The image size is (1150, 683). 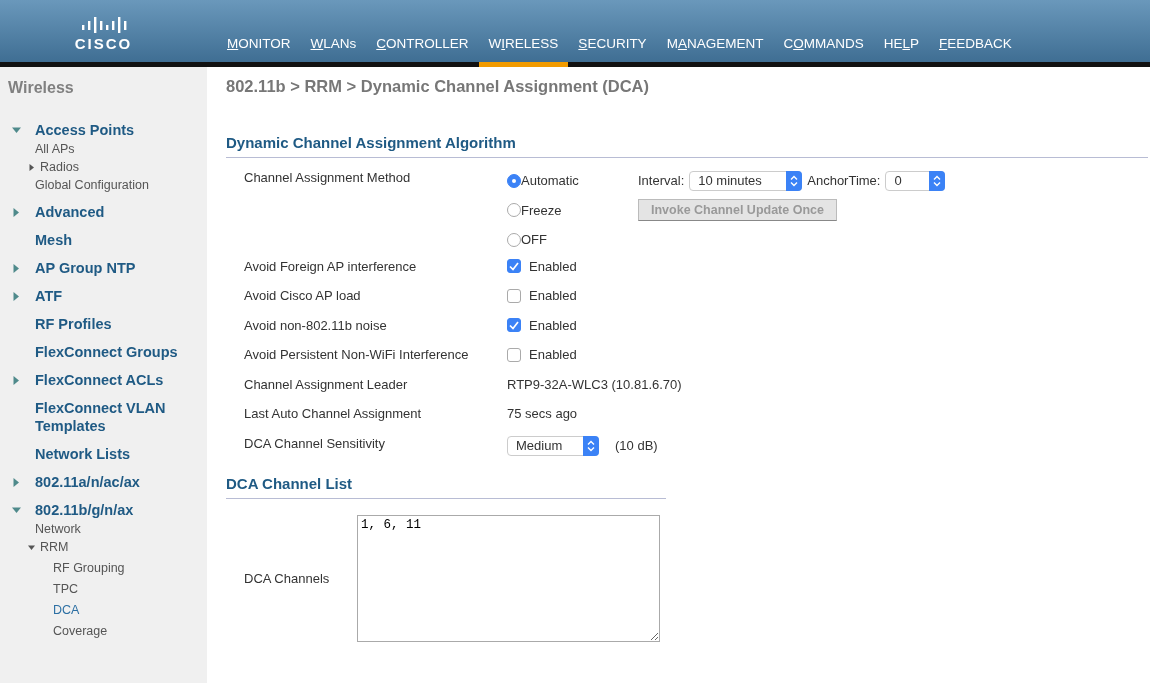 I want to click on sidebar-subitem: All APs, so click(x=55, y=149).